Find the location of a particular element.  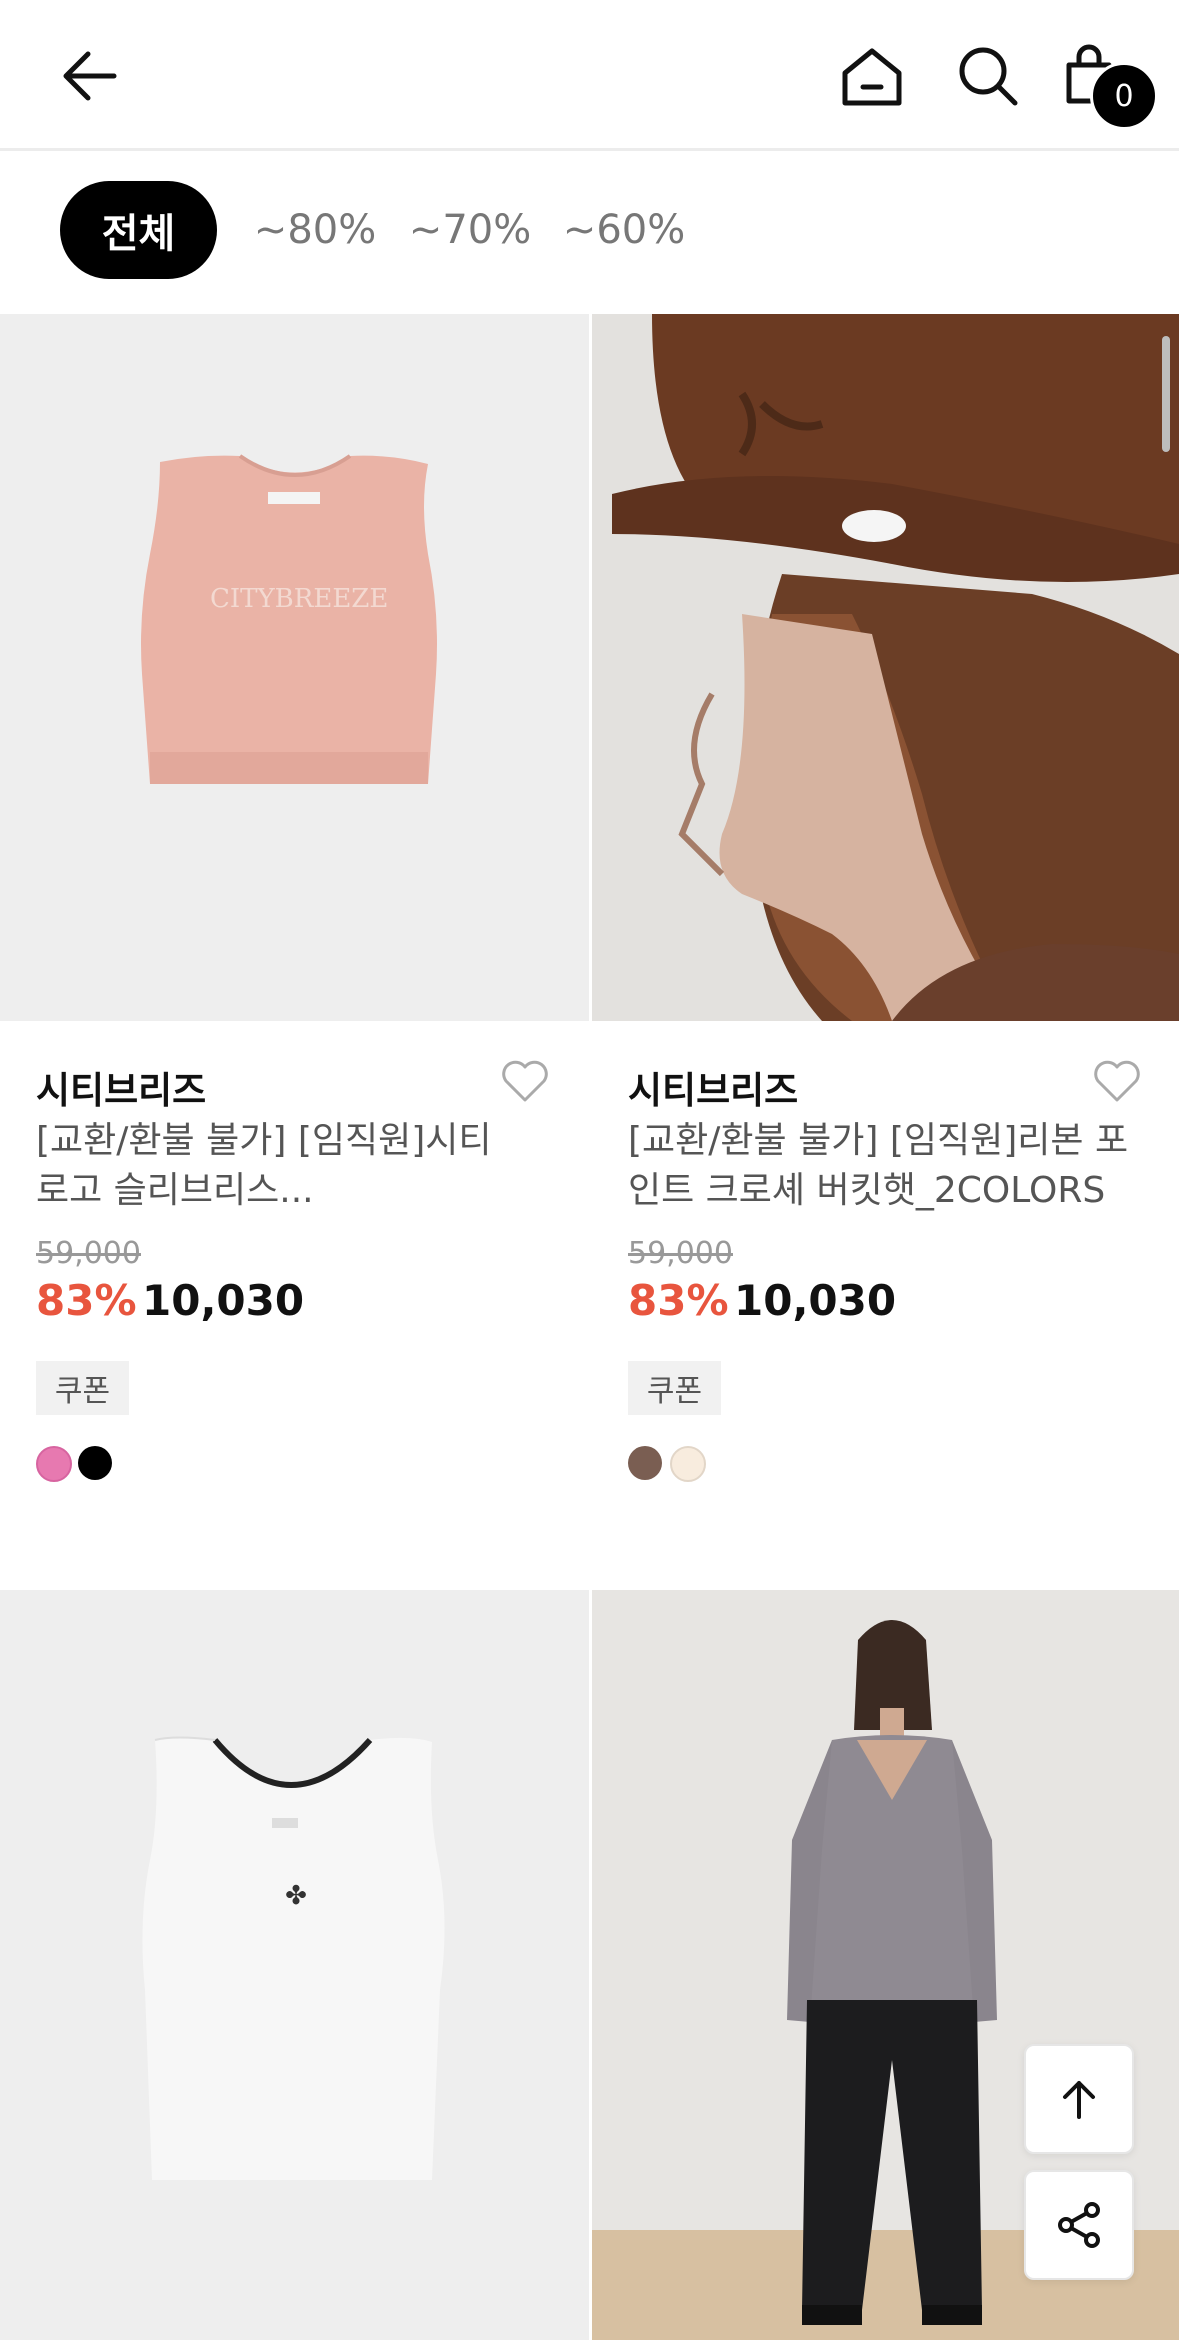

filter-chip-80: ~80% is located at coordinates (315, 230).